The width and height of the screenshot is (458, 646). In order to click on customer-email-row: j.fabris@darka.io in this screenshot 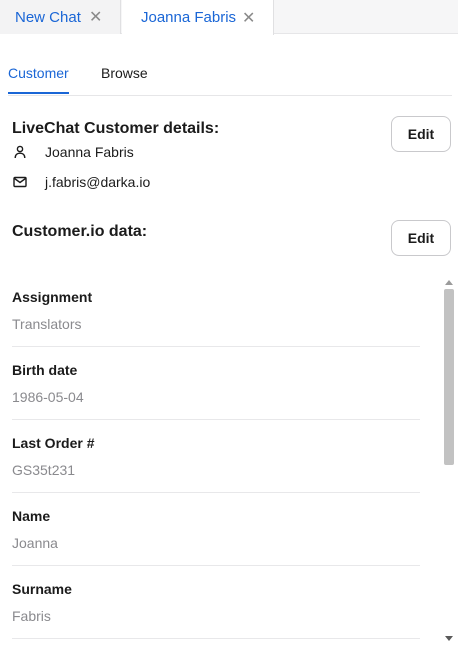, I will do `click(81, 182)`.